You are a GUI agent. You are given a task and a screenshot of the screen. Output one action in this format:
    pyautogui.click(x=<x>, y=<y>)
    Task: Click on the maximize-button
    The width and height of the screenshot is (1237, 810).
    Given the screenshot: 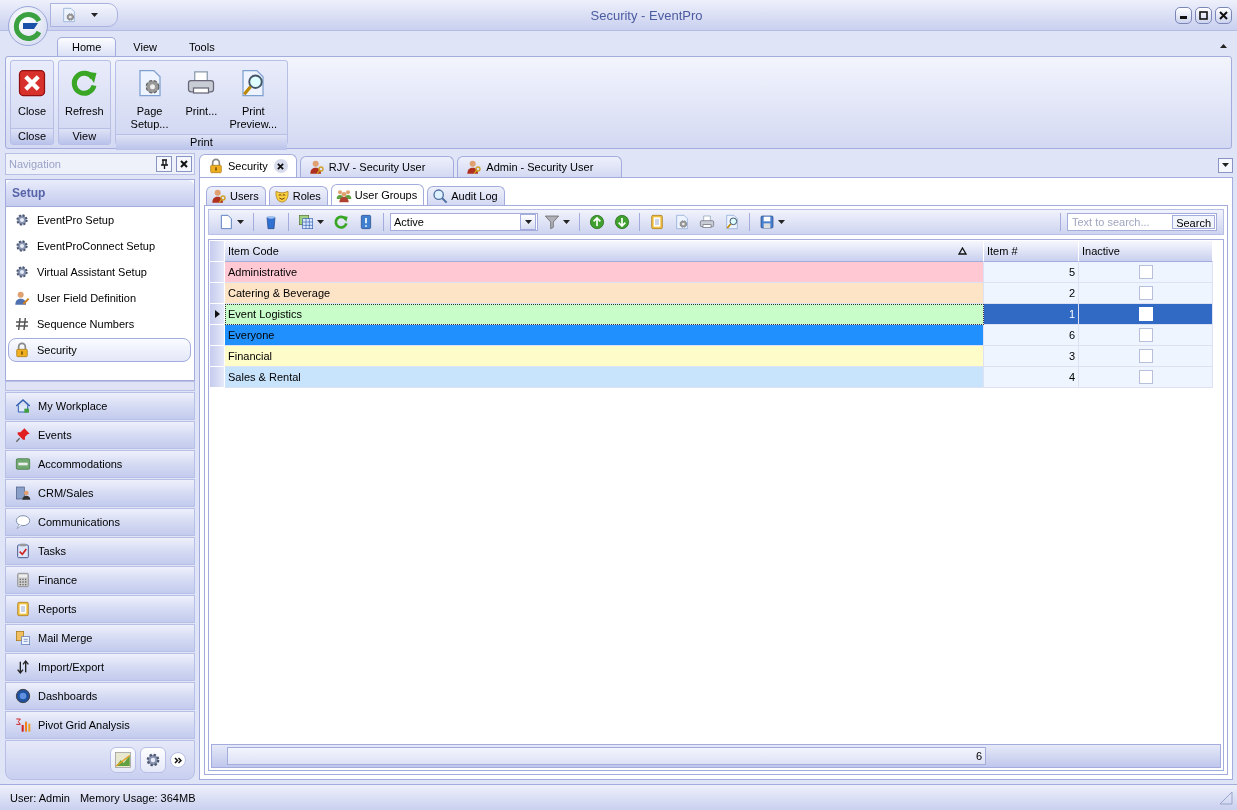 What is the action you would take?
    pyautogui.click(x=1203, y=15)
    